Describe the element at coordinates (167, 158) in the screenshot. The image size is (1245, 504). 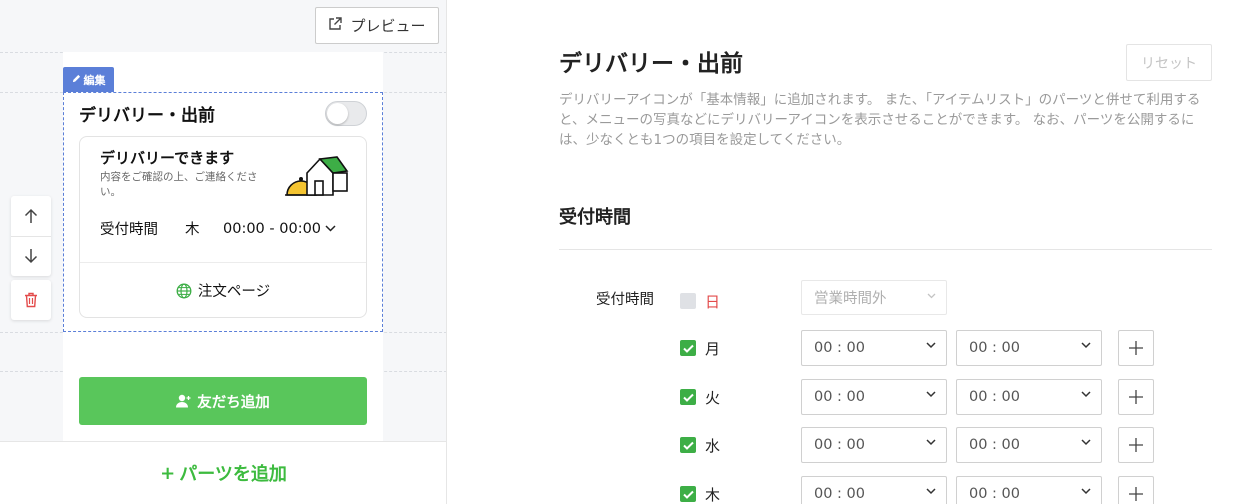
I see `card-title: デリバリーできます` at that location.